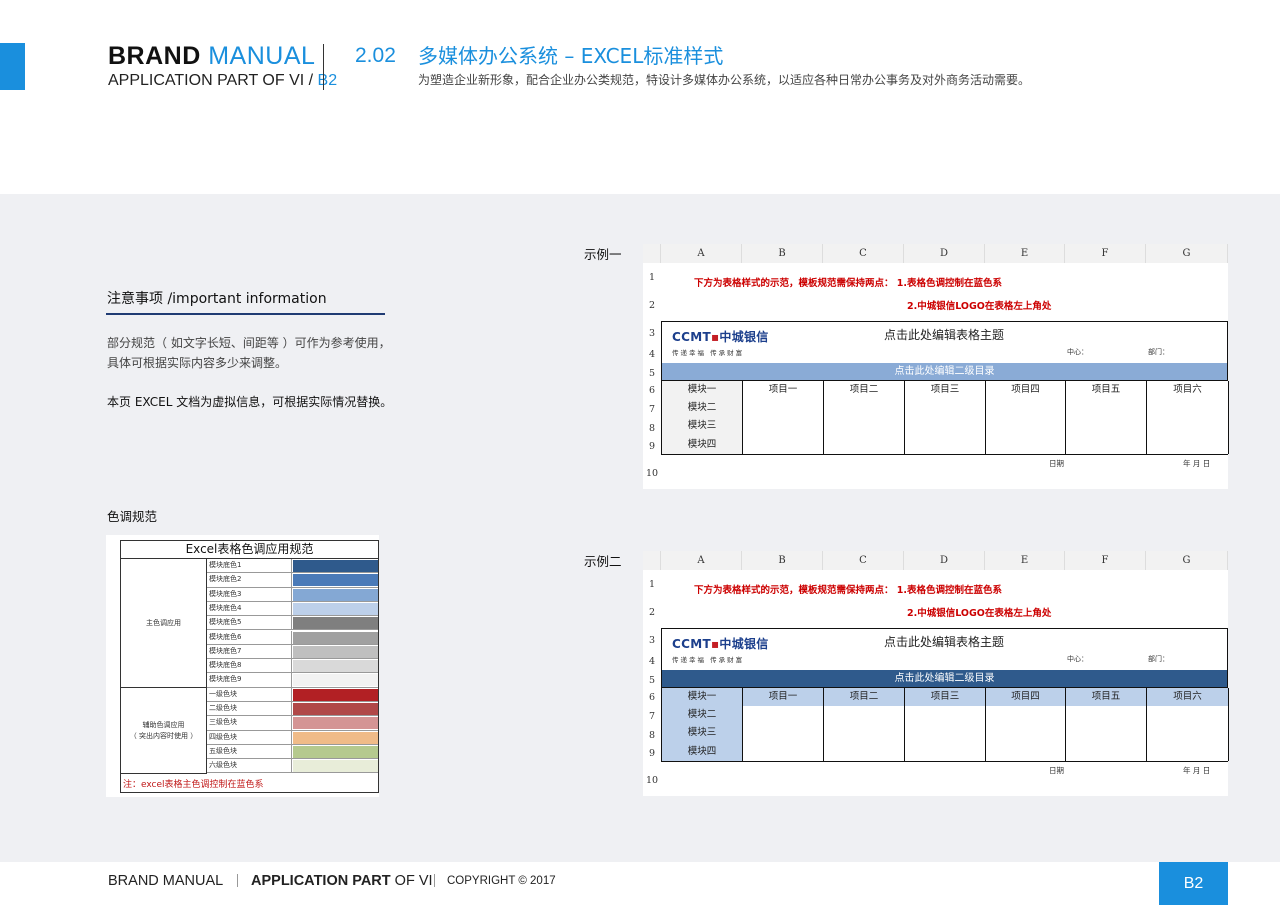  I want to click on grid-header-cell: 项目四, so click(1026, 697).